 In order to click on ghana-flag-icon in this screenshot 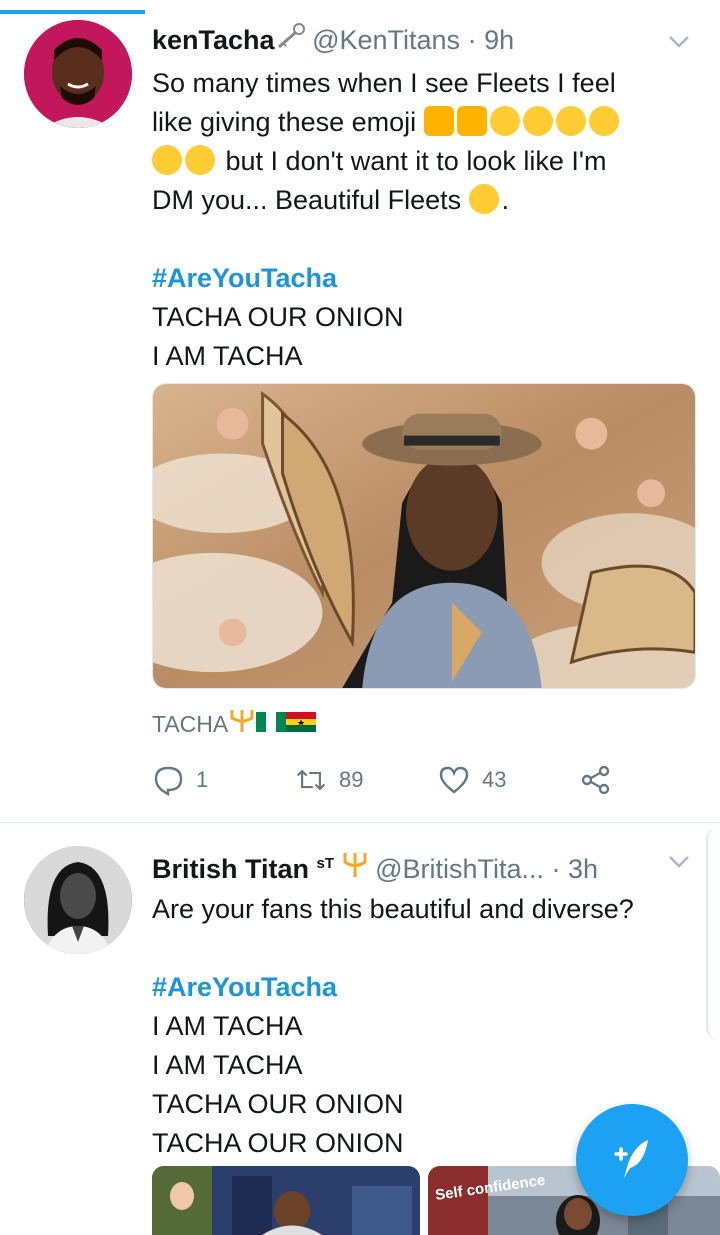, I will do `click(301, 724)`.